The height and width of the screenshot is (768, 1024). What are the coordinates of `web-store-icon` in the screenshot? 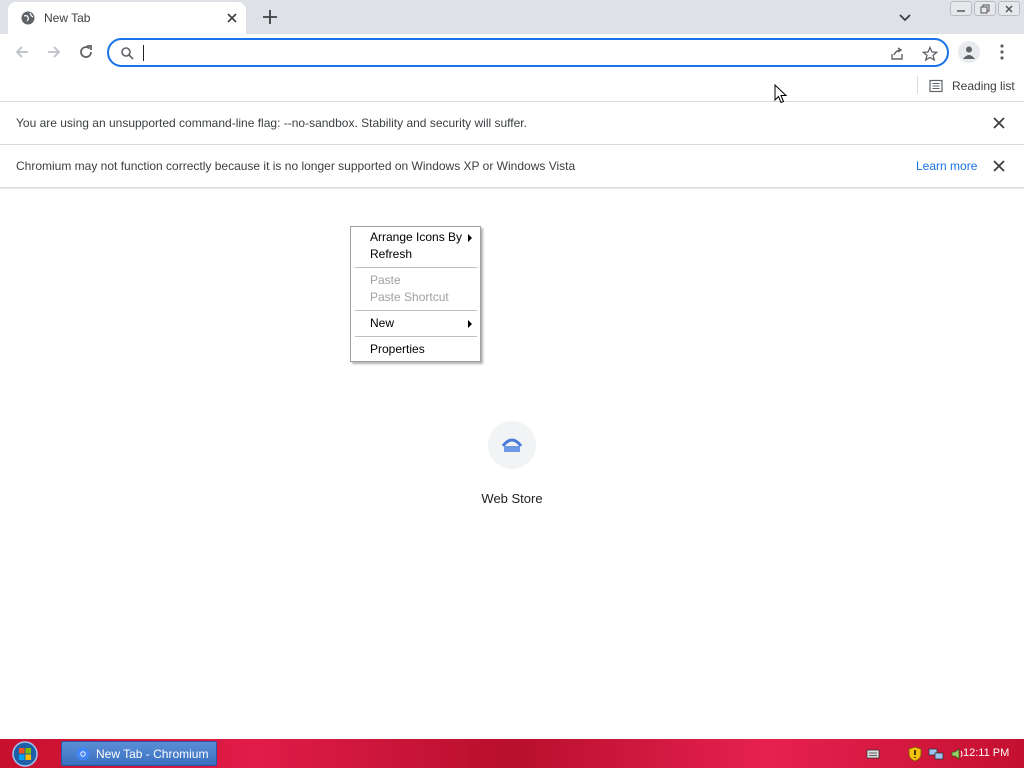 It's located at (512, 445).